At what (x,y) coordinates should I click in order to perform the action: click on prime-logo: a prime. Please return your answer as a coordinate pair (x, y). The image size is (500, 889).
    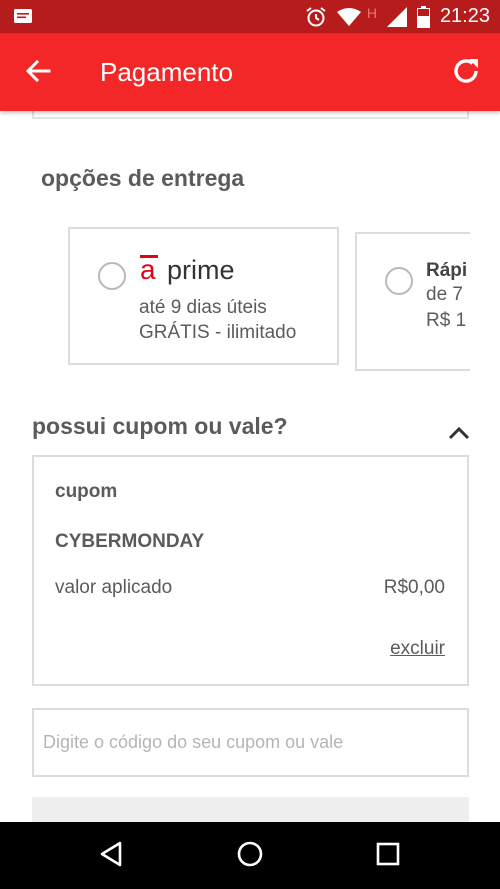
    Looking at the image, I should click on (187, 269).